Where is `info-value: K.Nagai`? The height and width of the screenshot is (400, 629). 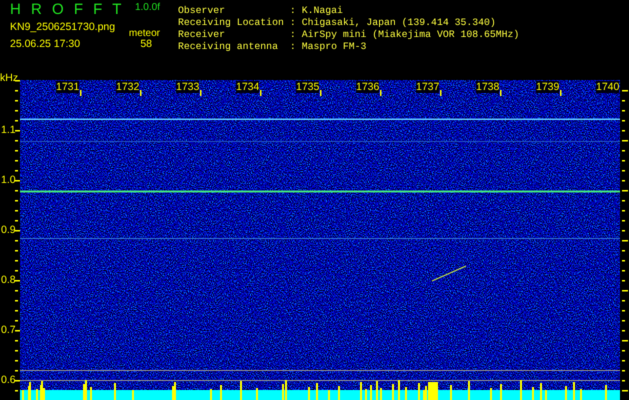
info-value: K.Nagai is located at coordinates (323, 11).